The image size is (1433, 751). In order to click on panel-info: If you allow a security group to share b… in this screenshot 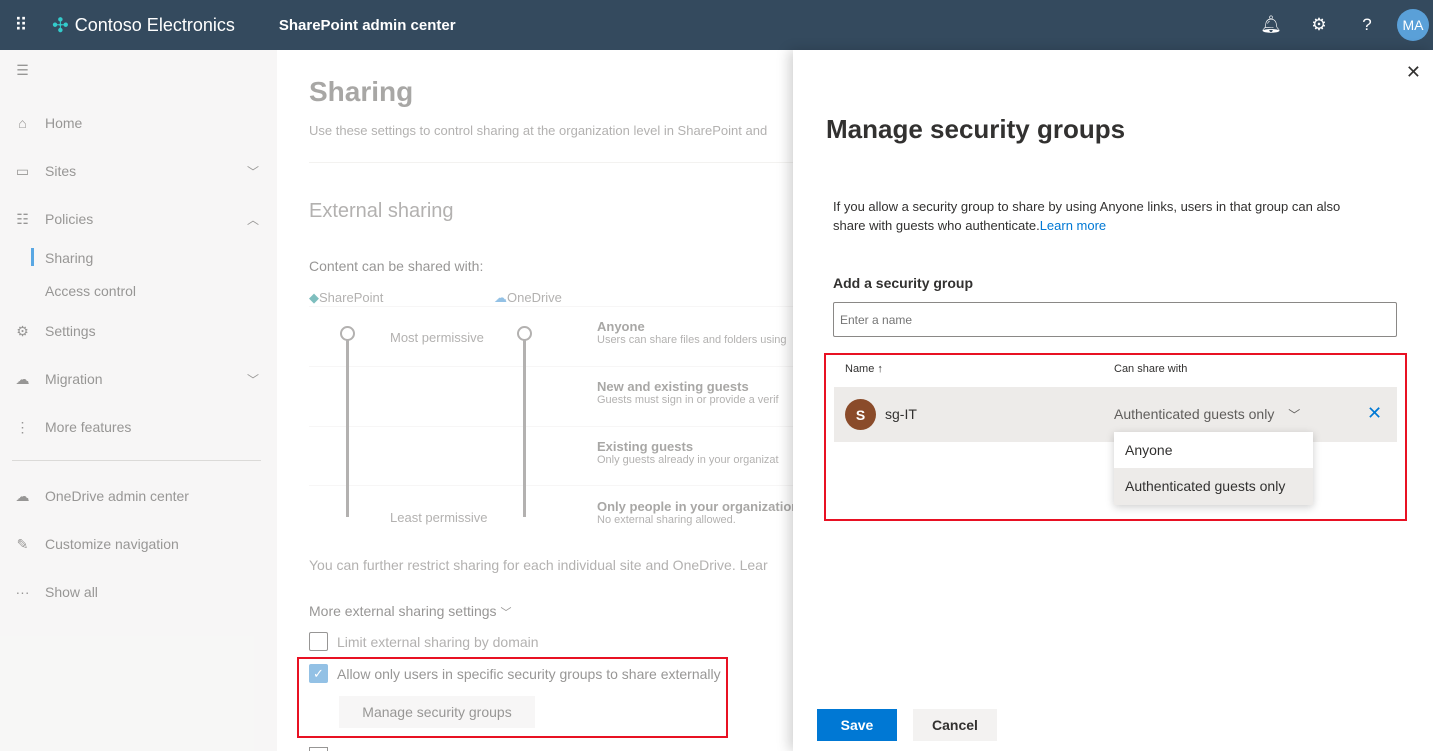, I will do `click(1087, 216)`.